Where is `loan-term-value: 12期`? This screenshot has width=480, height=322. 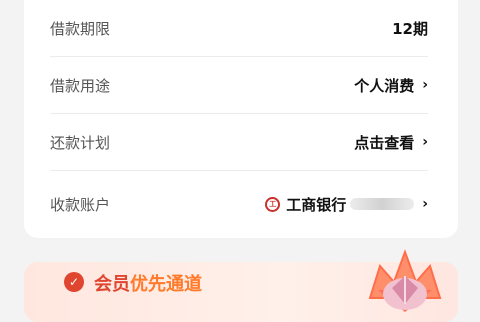 loan-term-value: 12期 is located at coordinates (410, 28).